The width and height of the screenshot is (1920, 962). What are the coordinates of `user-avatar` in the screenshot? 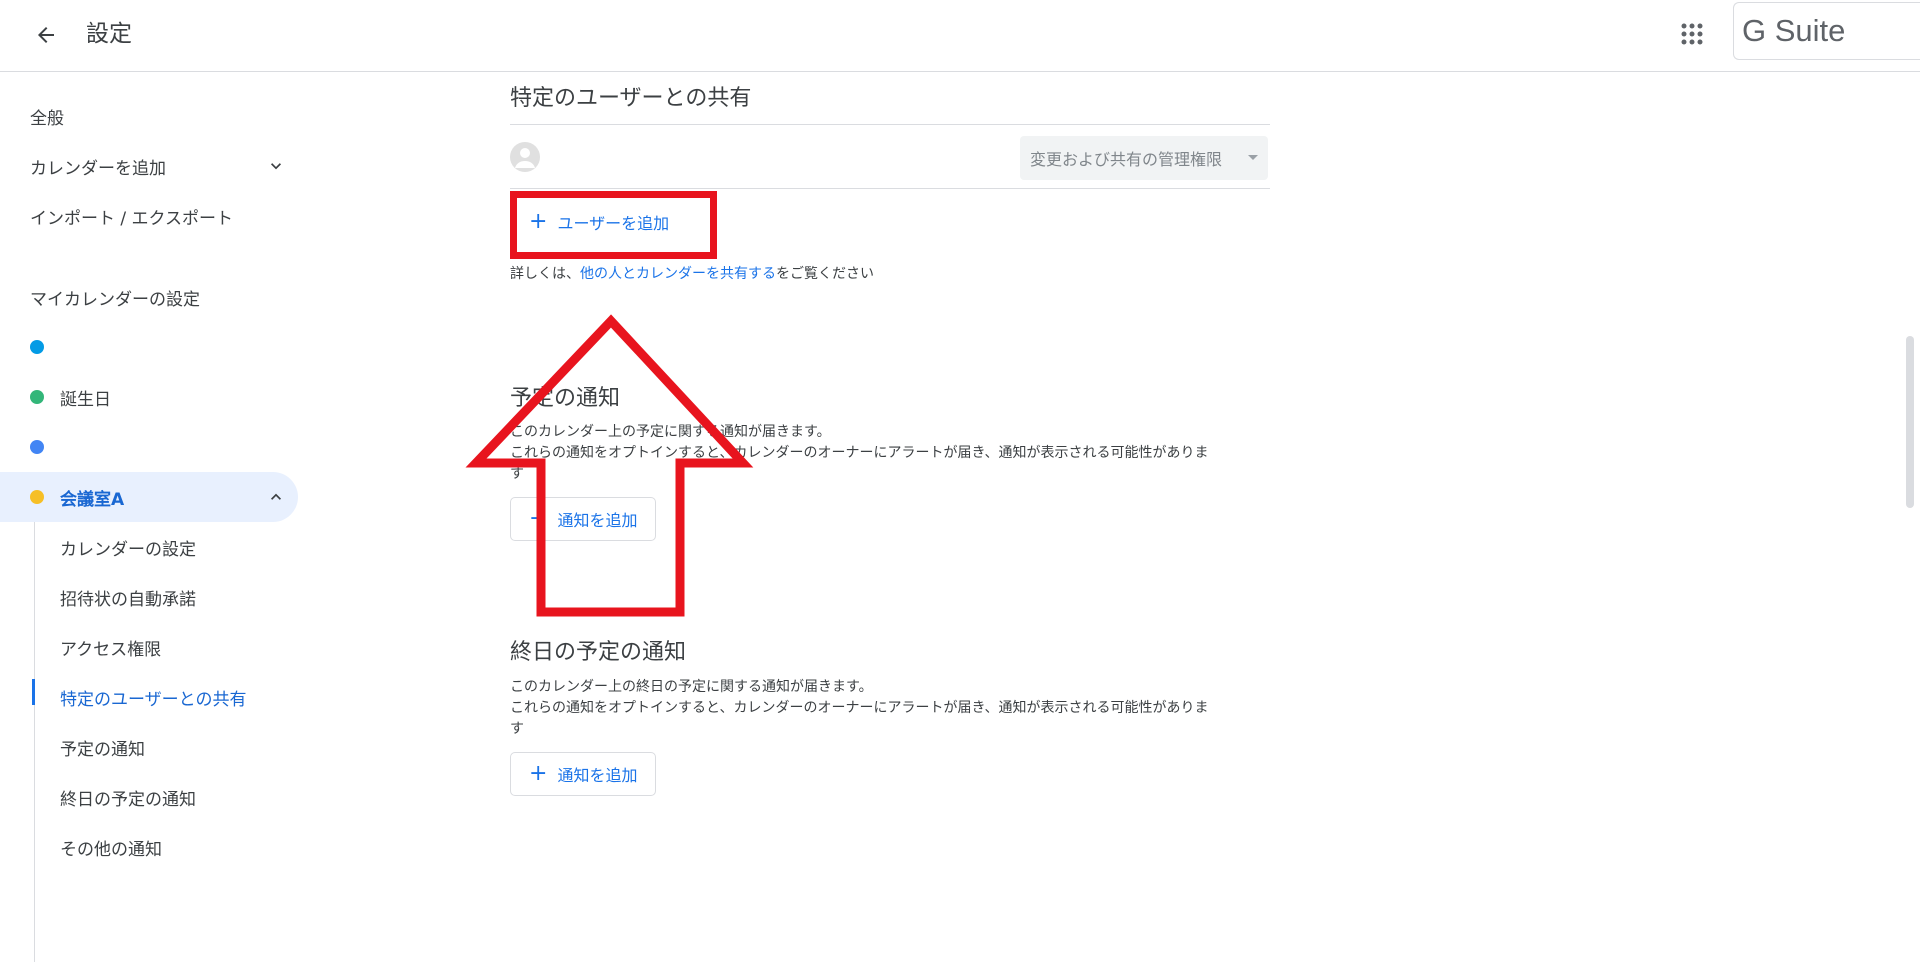 It's located at (525, 157).